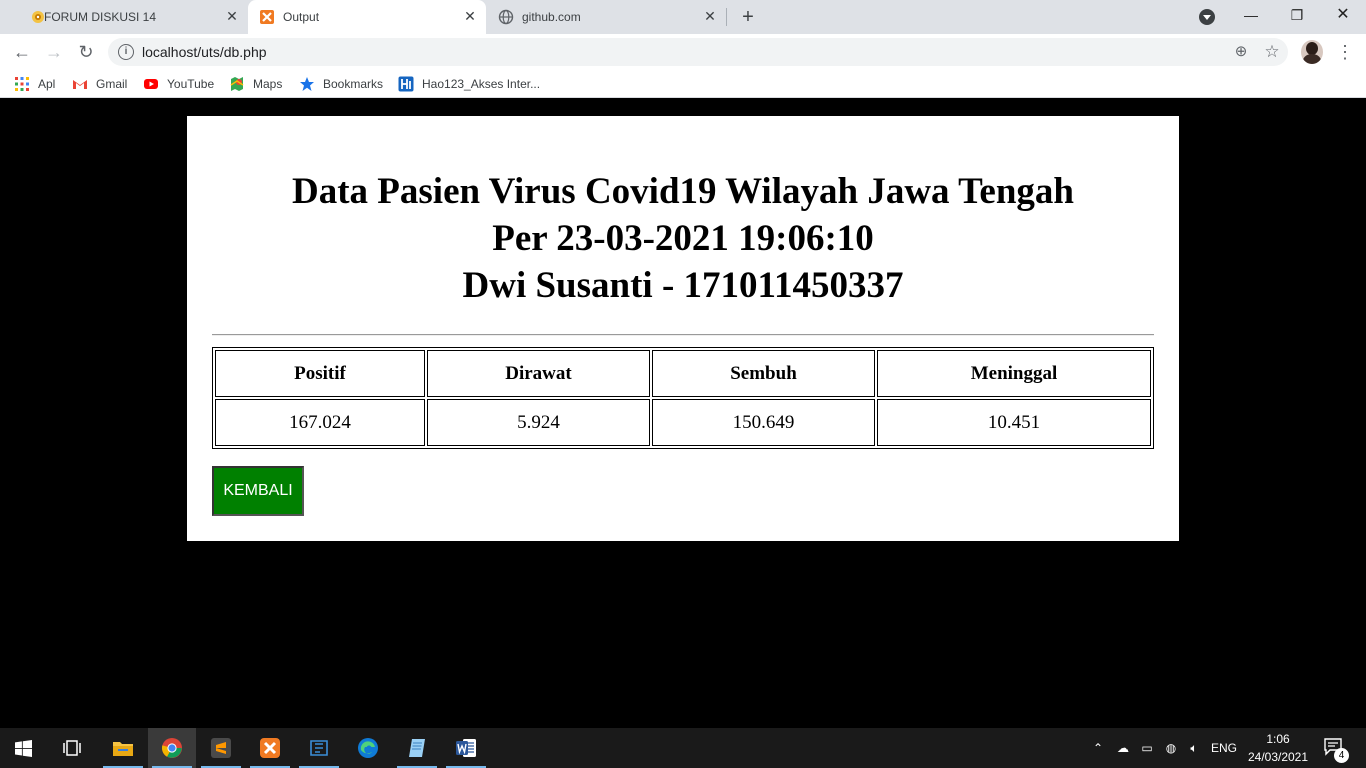 This screenshot has width=1366, height=768. What do you see at coordinates (1171, 748) in the screenshot?
I see `globe-network-icon: ◍` at bounding box center [1171, 748].